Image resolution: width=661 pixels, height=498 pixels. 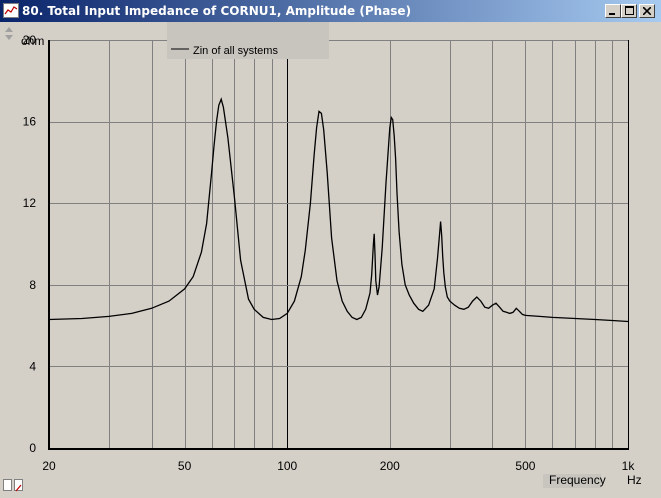 I want to click on x-axis-label: Frequency, so click(x=577, y=480).